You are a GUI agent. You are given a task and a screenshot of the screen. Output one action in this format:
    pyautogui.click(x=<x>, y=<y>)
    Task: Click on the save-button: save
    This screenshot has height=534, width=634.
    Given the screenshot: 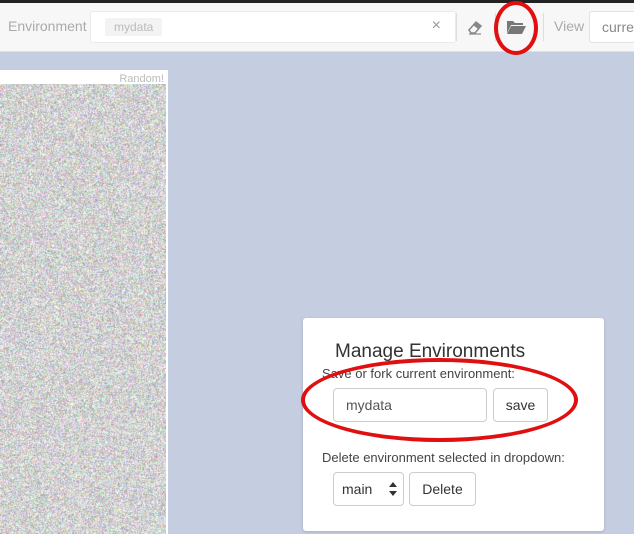 What is the action you would take?
    pyautogui.click(x=520, y=405)
    